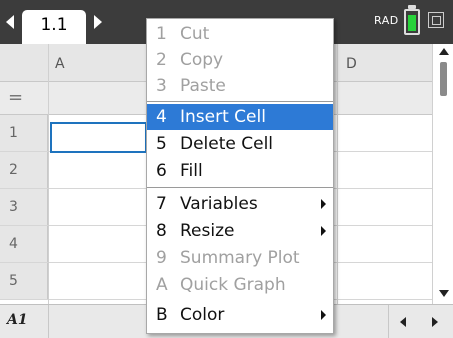  Describe the element at coordinates (98, 22) in the screenshot. I see `tab-next-arrow-icon` at that location.